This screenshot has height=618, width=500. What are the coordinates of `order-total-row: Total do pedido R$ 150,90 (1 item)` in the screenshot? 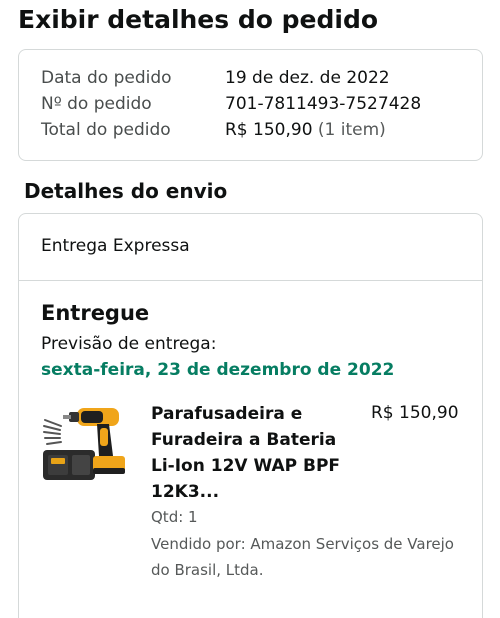 It's located at (213, 130).